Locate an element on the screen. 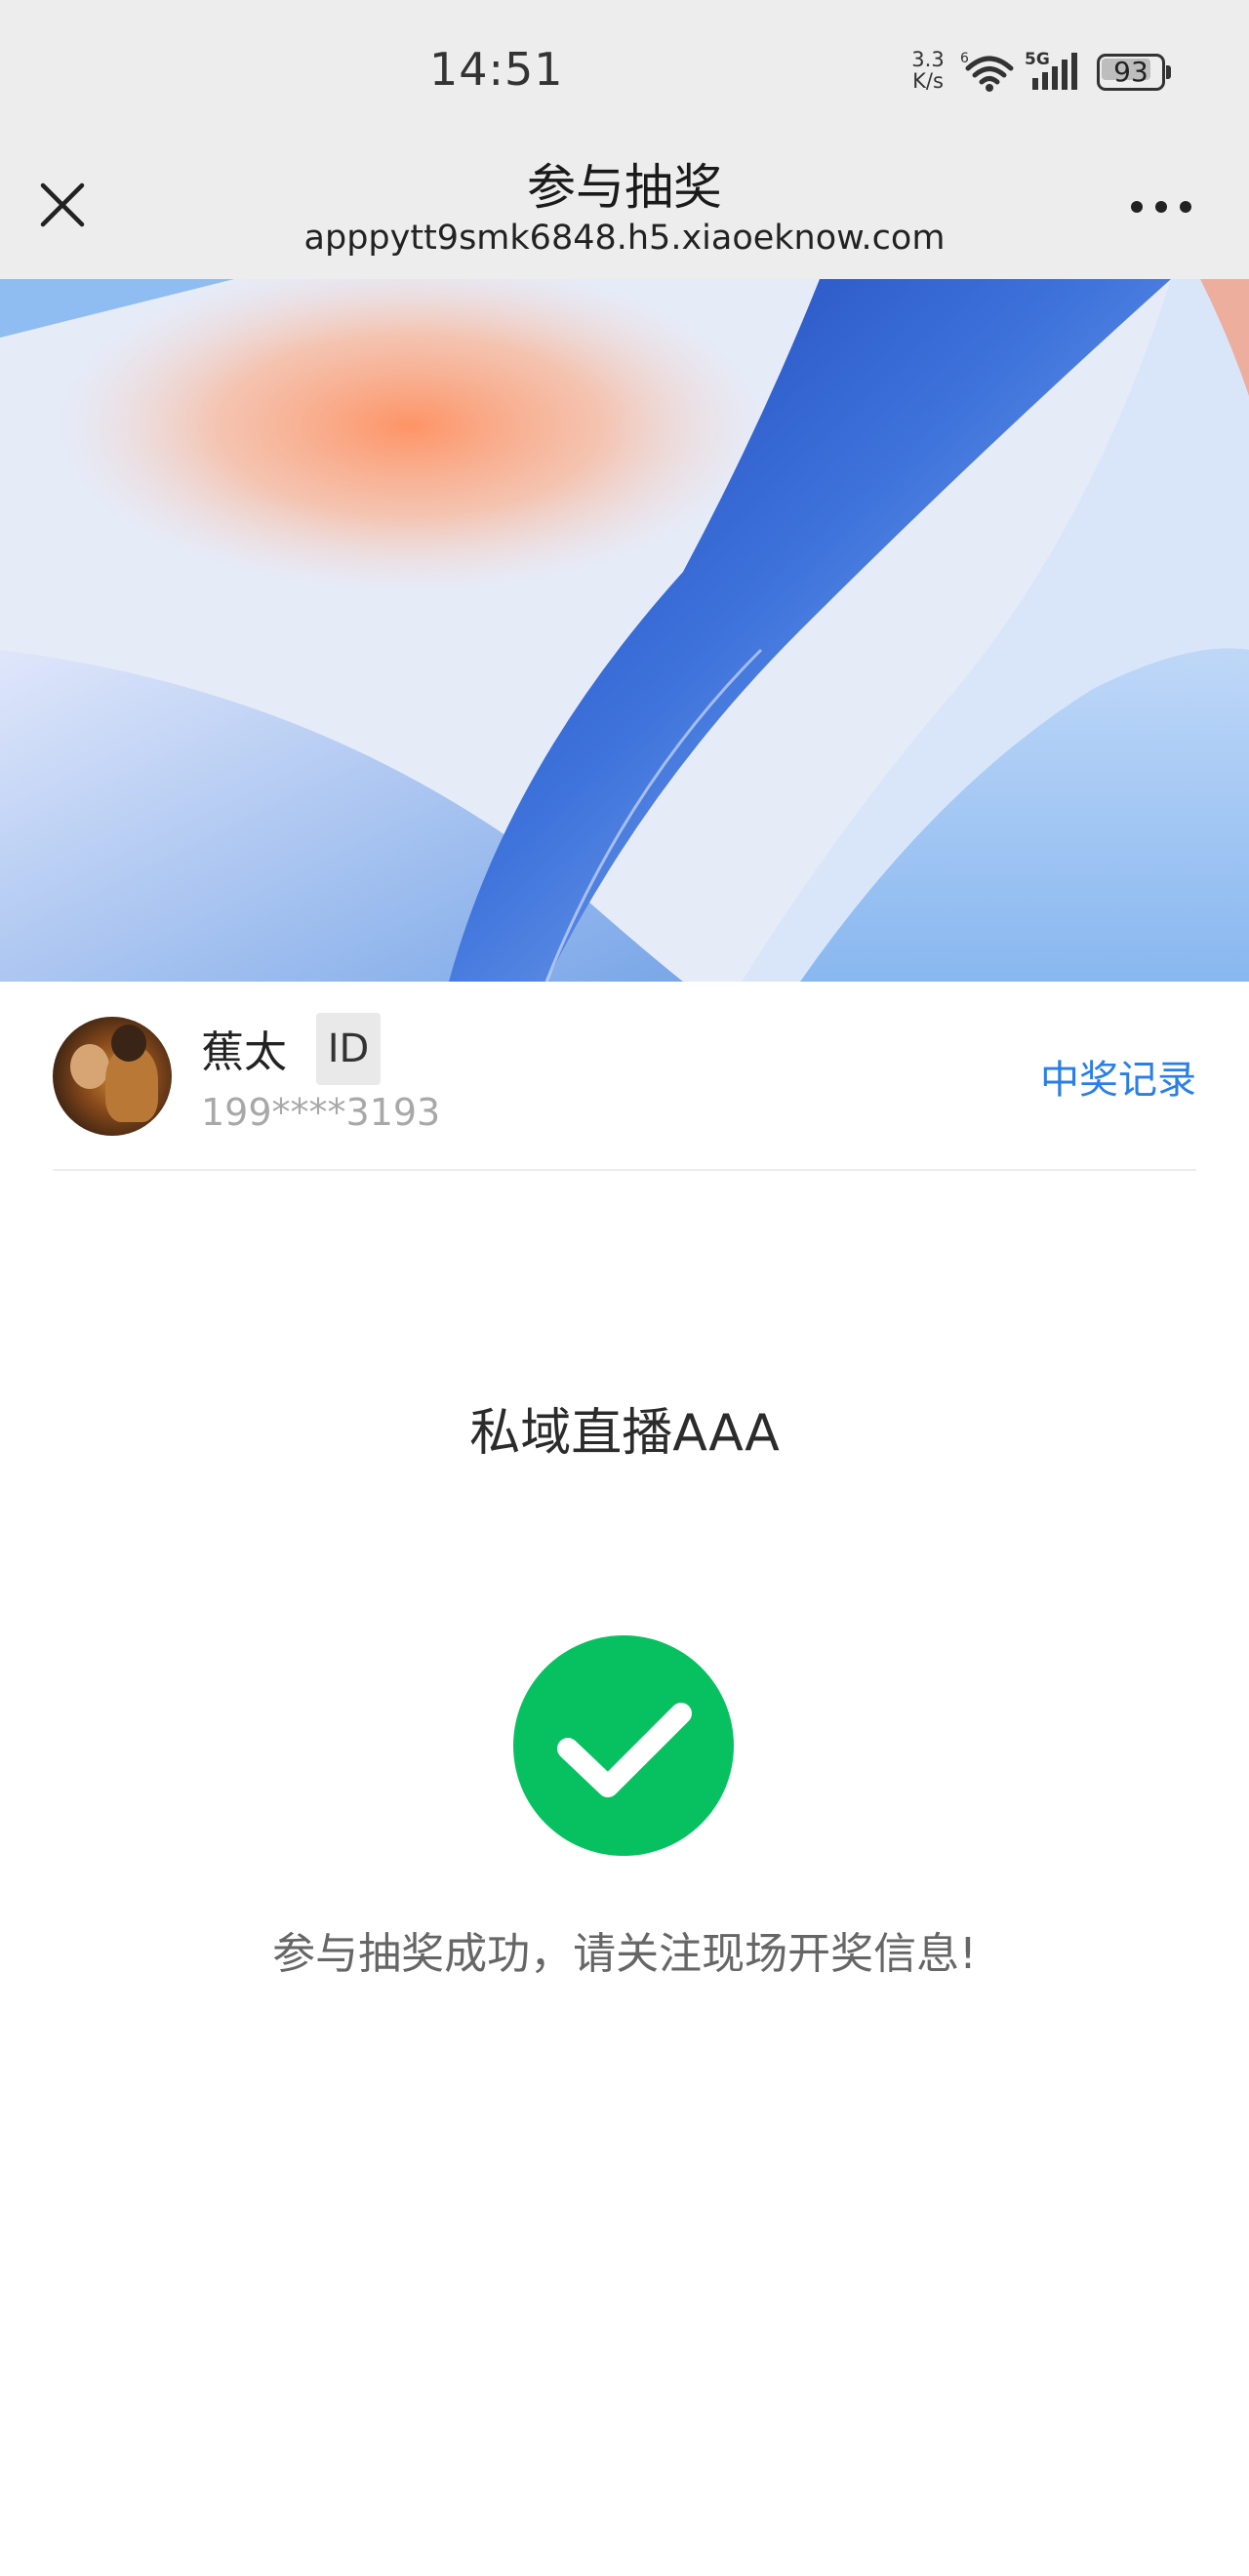  success-message: 参与抽奖成功，请关注现场开奖信息! is located at coordinates (624, 1954).